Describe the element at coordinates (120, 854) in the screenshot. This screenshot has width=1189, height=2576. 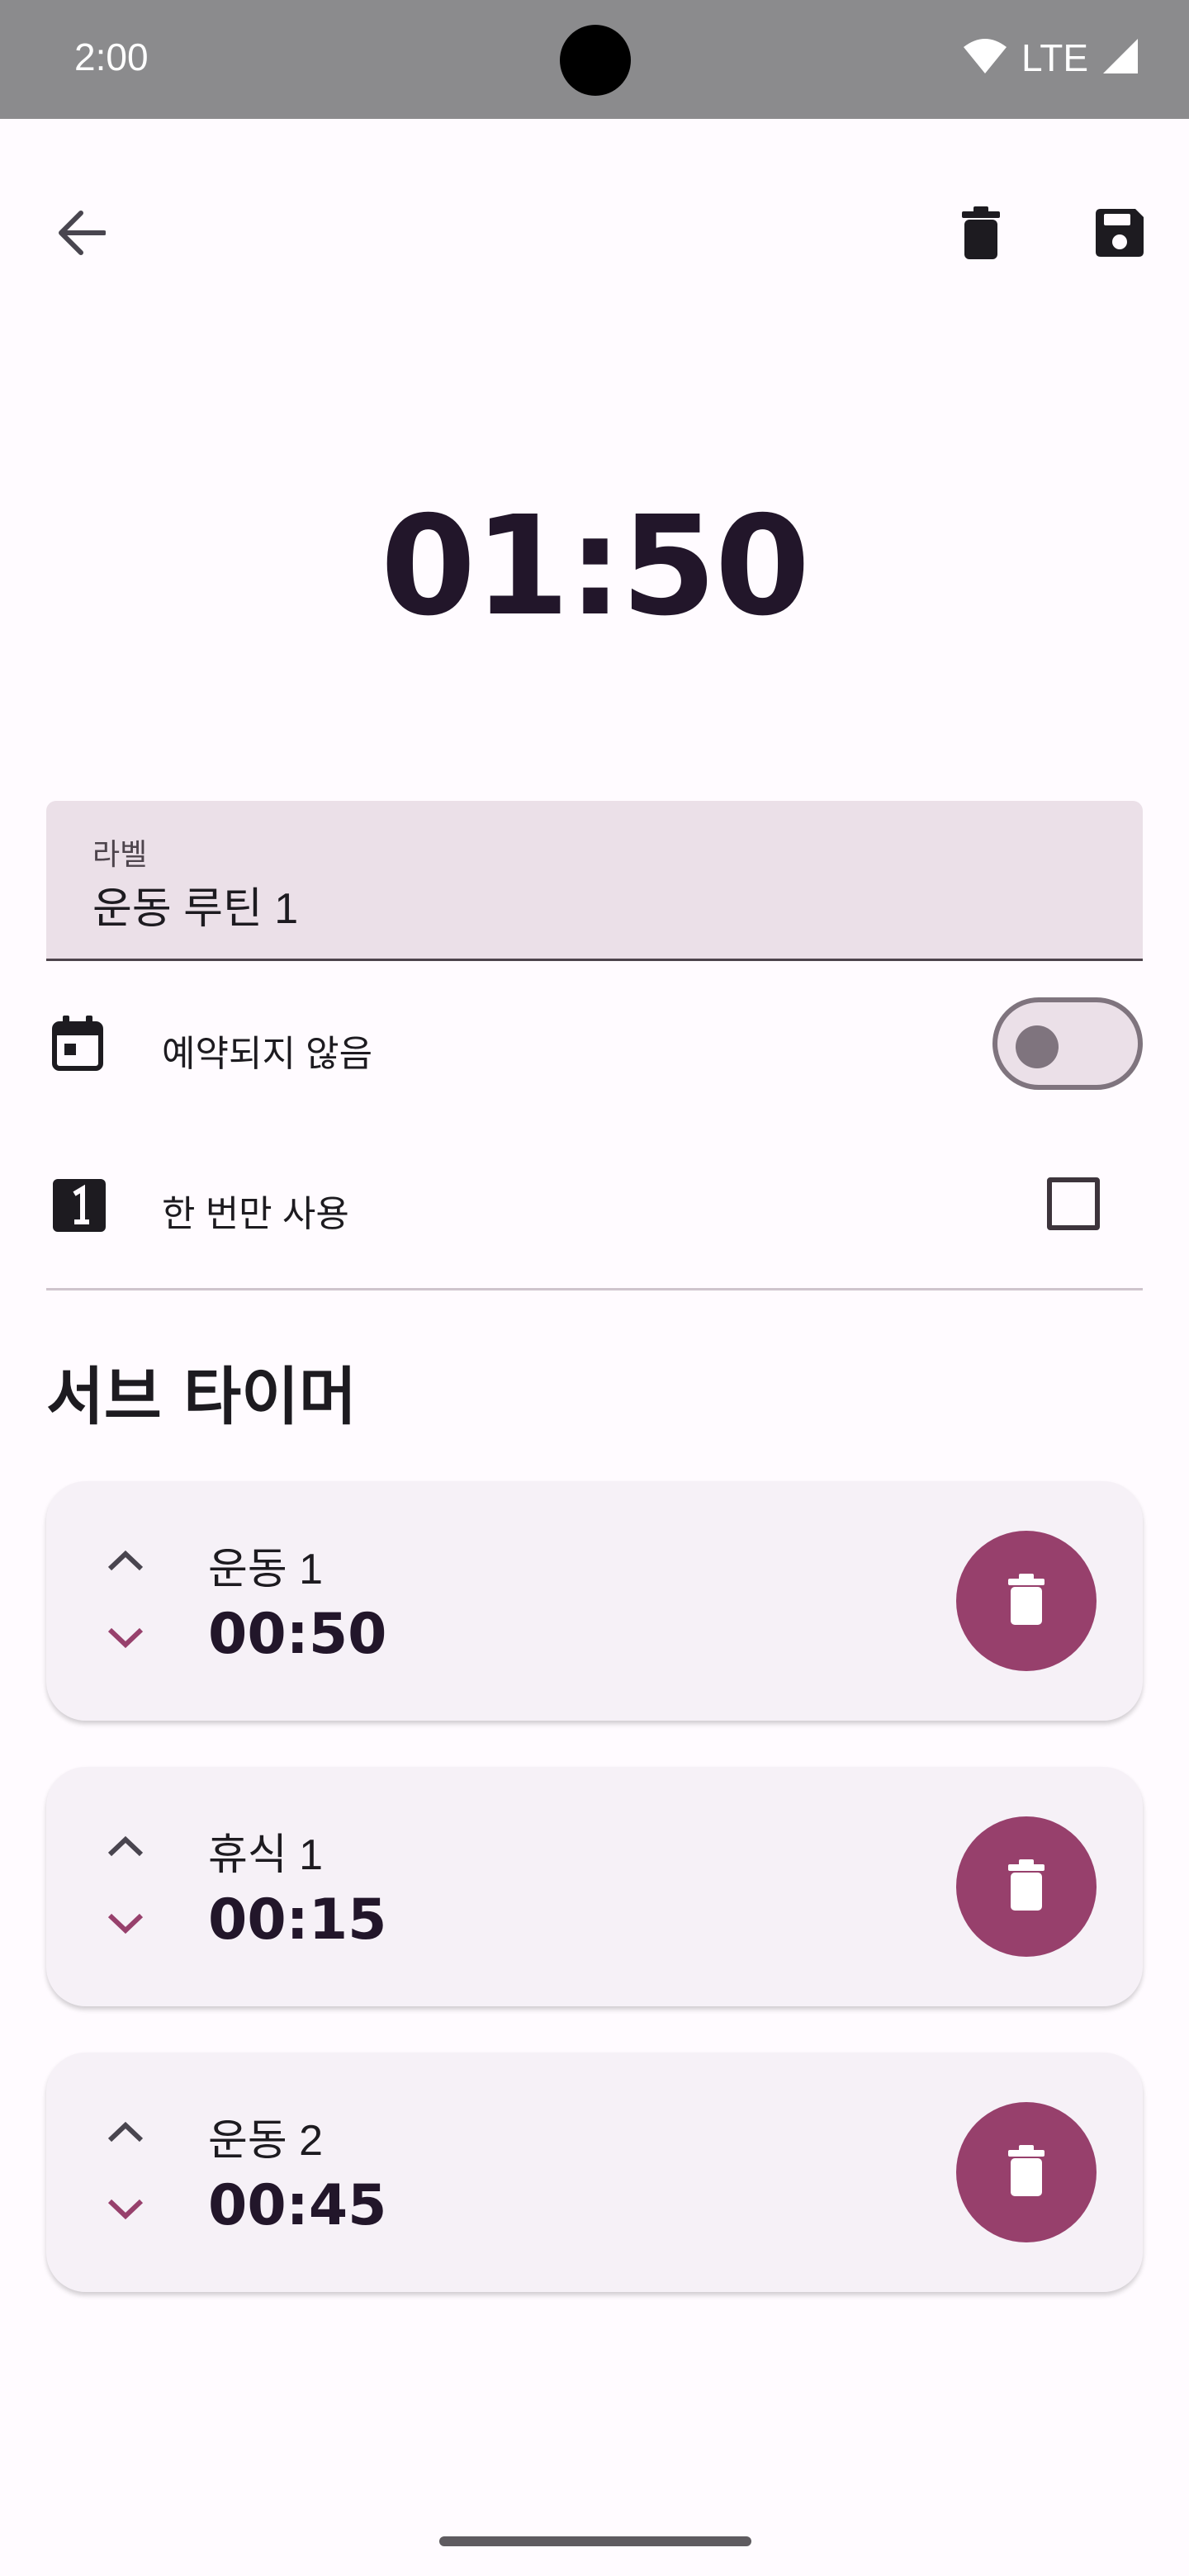
I see `label-field-caption: 라벨` at that location.